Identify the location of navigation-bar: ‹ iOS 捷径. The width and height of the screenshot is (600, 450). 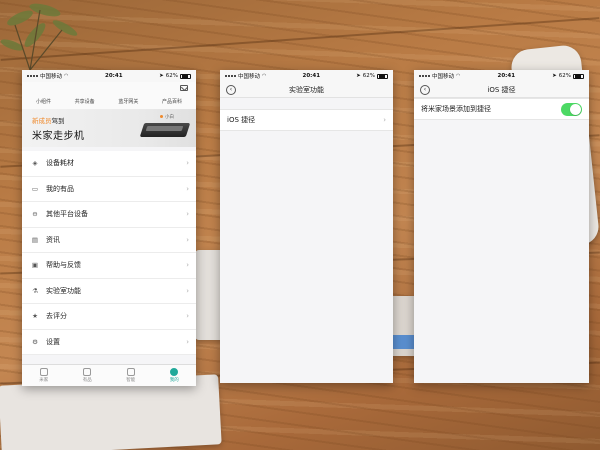
(501, 90).